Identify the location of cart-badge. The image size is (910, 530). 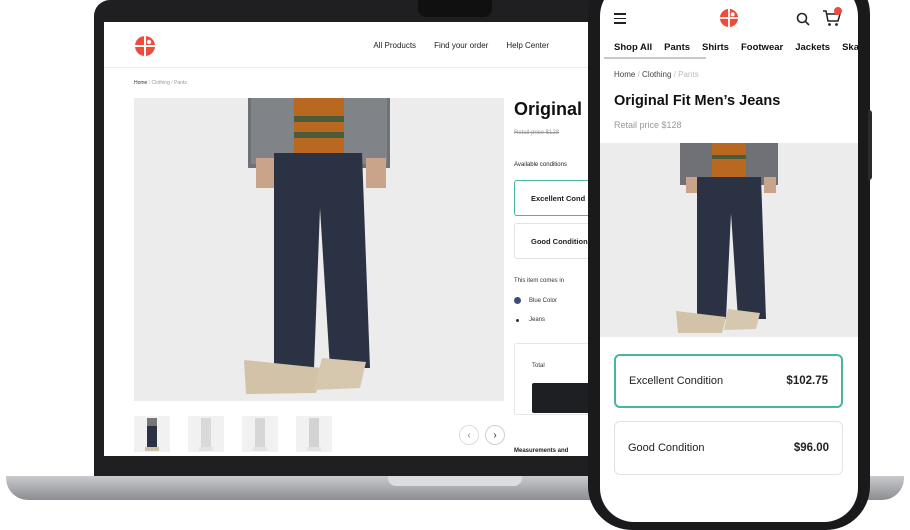
(838, 11).